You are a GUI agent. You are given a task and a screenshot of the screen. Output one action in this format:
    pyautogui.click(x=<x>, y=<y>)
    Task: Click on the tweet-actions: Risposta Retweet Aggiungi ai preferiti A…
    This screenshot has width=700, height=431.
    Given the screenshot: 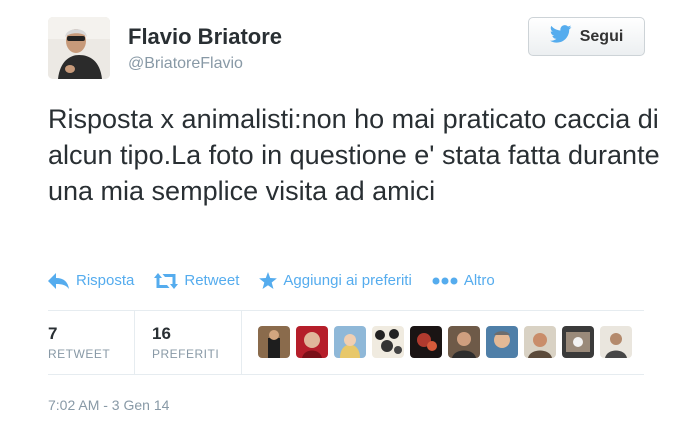 What is the action you would take?
    pyautogui.click(x=281, y=280)
    